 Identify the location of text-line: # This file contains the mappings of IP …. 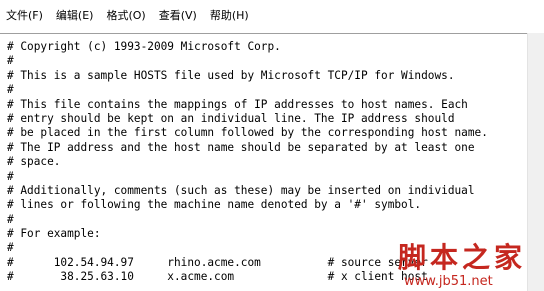
(237, 104).